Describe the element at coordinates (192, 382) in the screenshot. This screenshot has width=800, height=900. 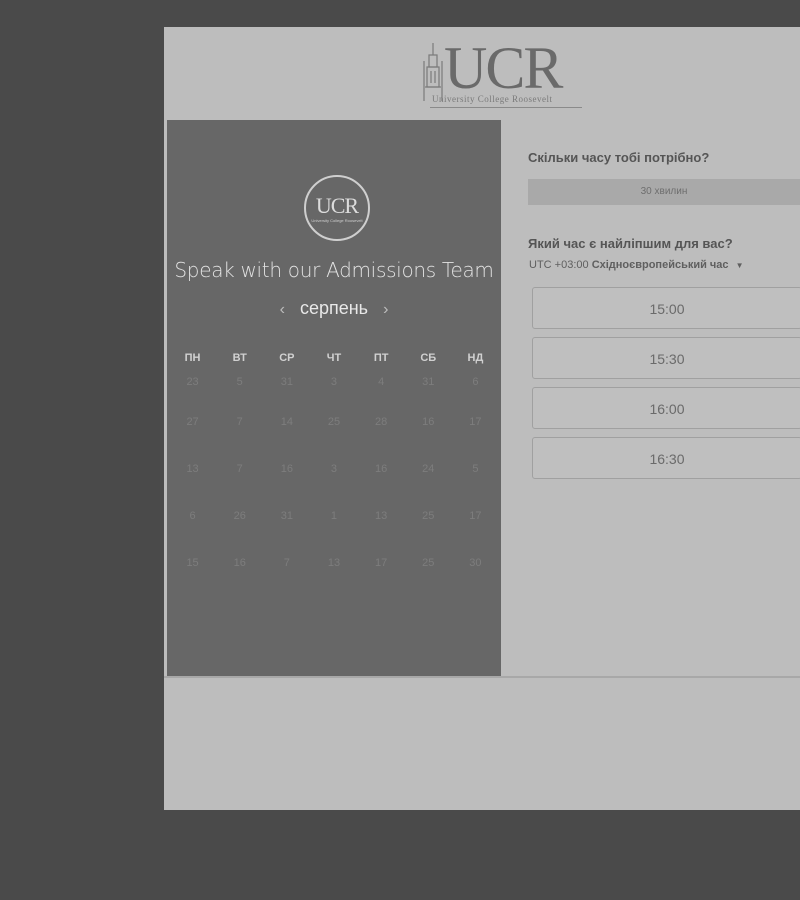
I see `calendar-day: 23` at that location.